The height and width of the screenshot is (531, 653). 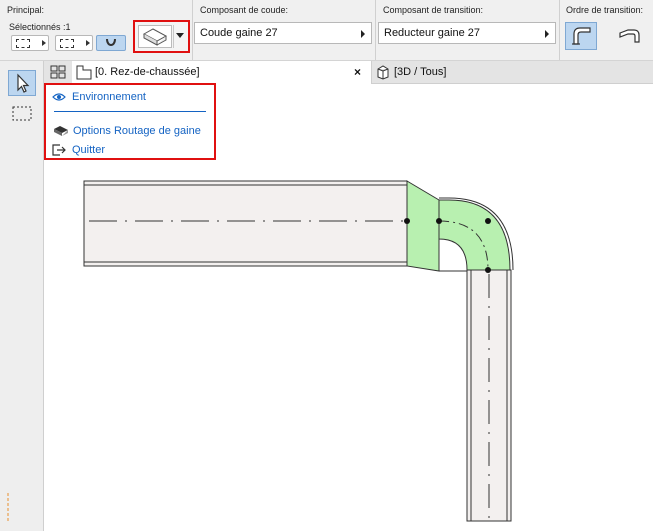 What do you see at coordinates (22, 296) in the screenshot?
I see `toolbox` at bounding box center [22, 296].